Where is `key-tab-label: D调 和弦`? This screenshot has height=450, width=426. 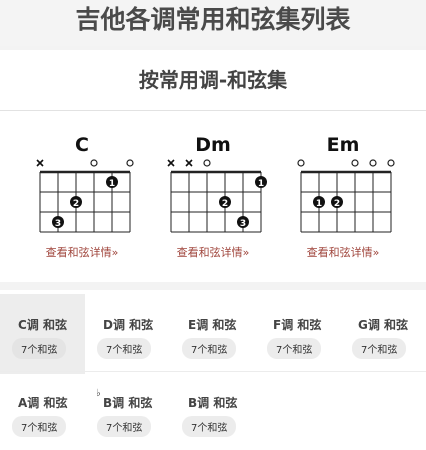
key-tab-label: D调 和弦 is located at coordinates (128, 325).